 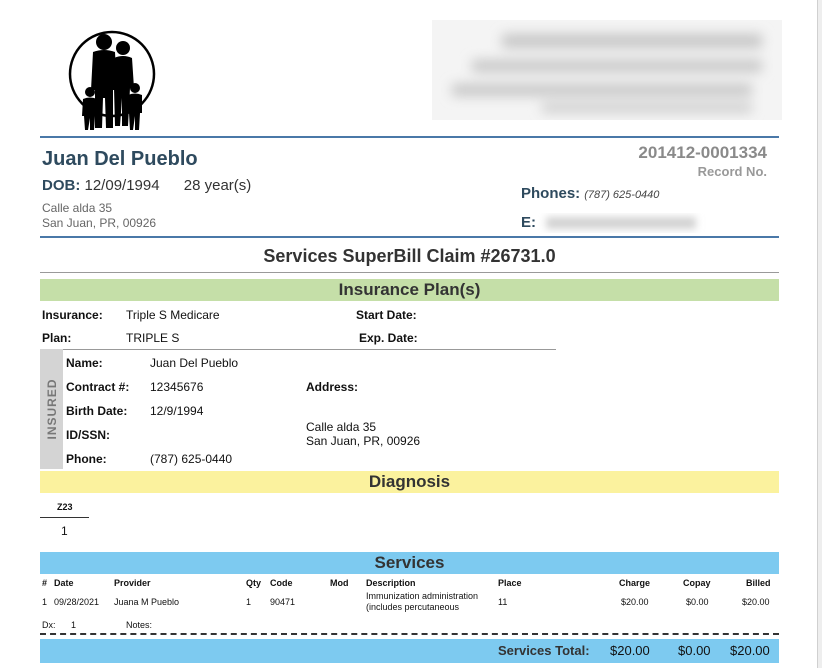 I want to click on diagnosis-code-rule, so click(x=64, y=517).